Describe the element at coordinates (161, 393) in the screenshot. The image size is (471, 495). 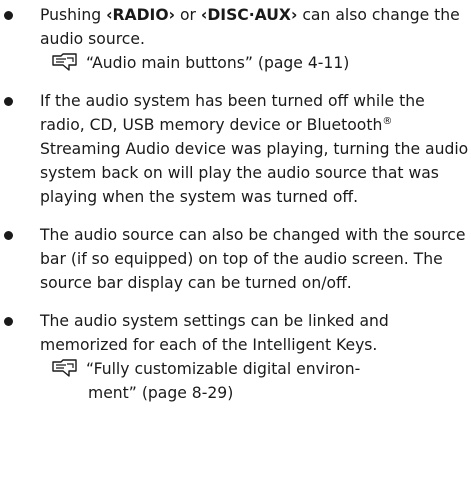
I see `reference-text-line2: ment” (page 8-29)` at that location.